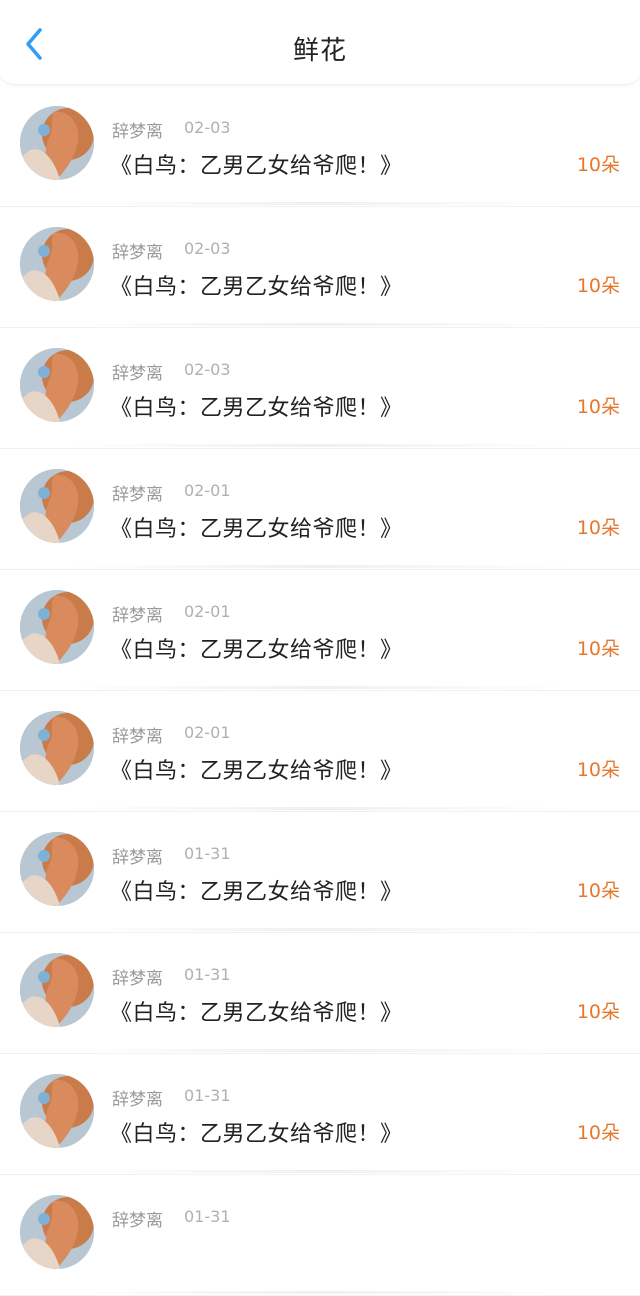 The width and height of the screenshot is (640, 1296). Describe the element at coordinates (319, 51) in the screenshot. I see `page-title: 鲜花` at that location.